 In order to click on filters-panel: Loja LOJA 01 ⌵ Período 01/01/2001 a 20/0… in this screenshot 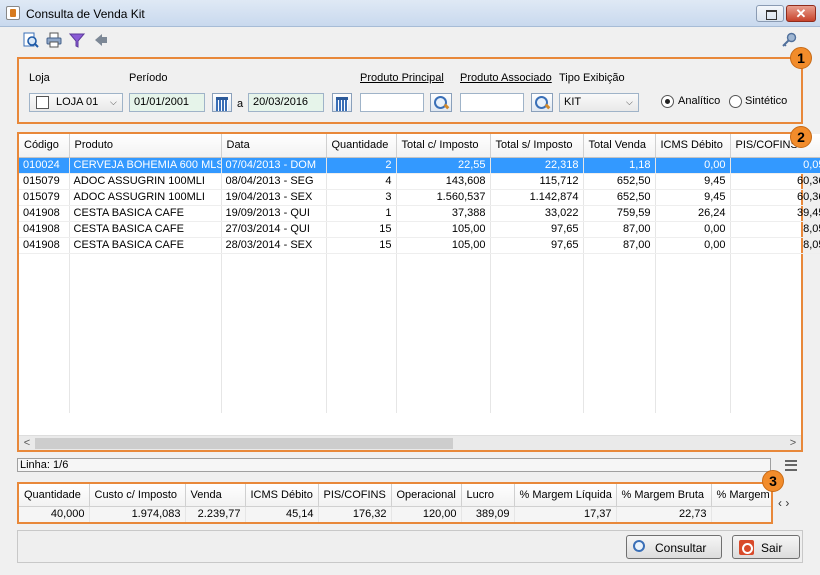, I will do `click(410, 90)`.